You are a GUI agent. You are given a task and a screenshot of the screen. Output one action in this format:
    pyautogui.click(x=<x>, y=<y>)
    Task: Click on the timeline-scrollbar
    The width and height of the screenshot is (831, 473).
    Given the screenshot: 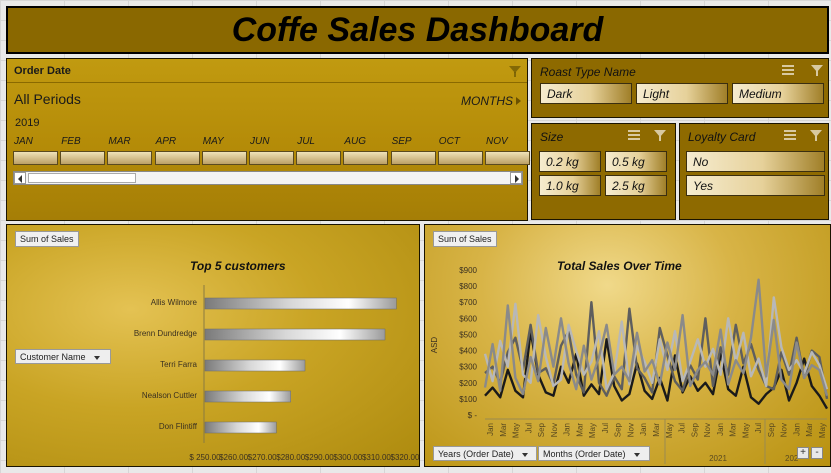 What is the action you would take?
    pyautogui.click(x=268, y=178)
    